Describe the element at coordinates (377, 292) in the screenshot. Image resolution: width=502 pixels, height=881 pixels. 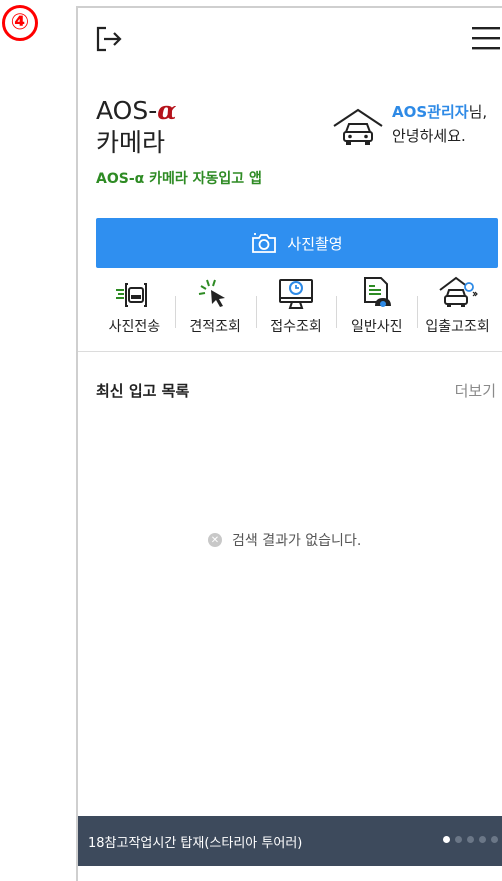
I see `document-photo-icon` at that location.